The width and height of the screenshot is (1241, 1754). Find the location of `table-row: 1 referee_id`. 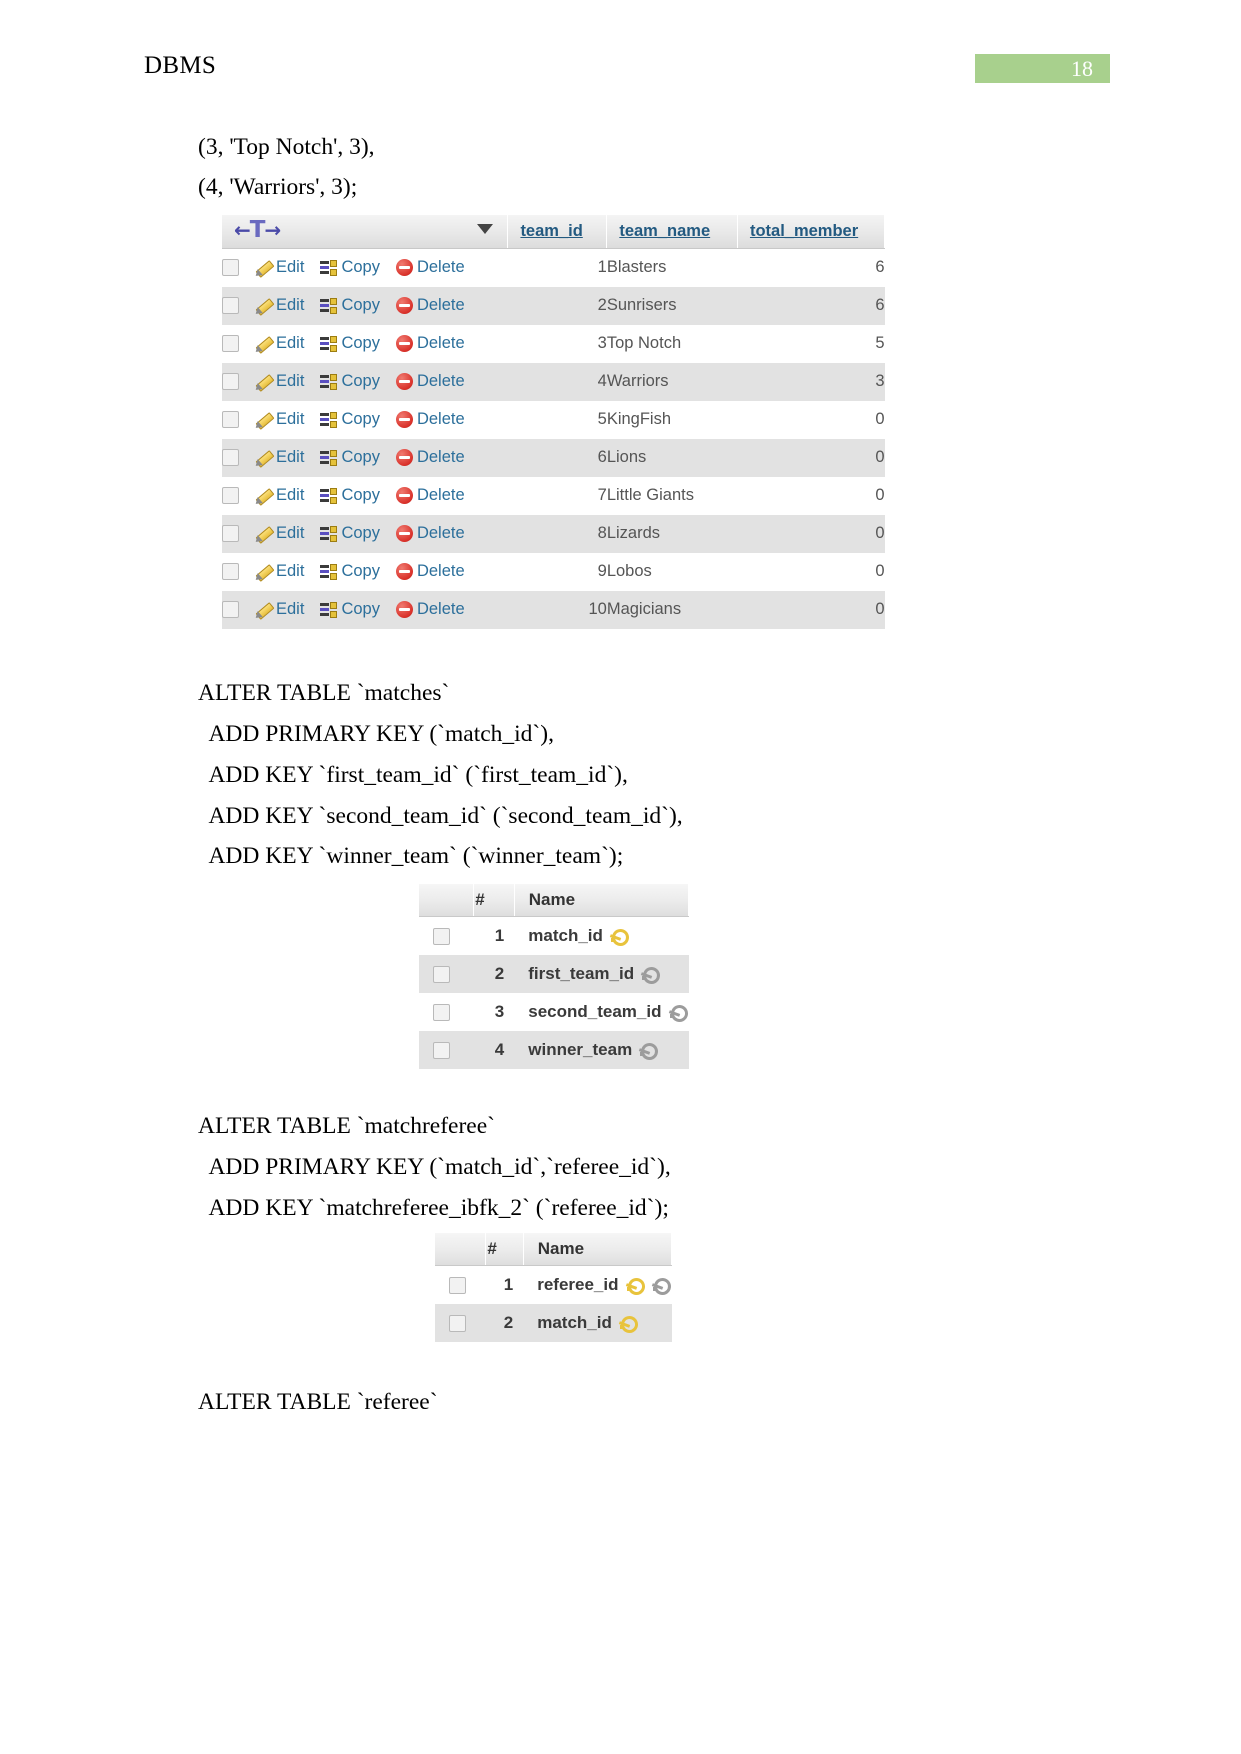

table-row: 1 referee_id is located at coordinates (554, 1284).